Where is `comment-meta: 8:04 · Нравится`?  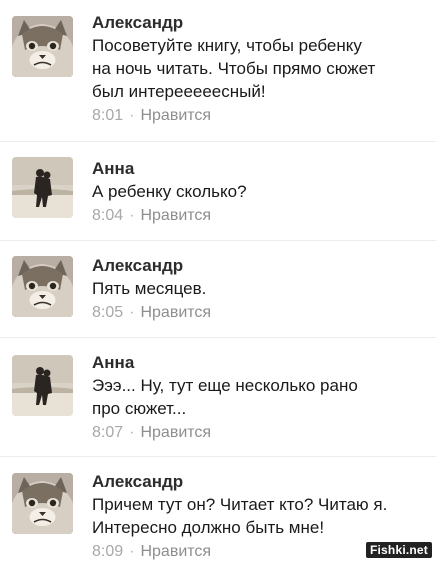 comment-meta: 8:04 · Нравится is located at coordinates (261, 216).